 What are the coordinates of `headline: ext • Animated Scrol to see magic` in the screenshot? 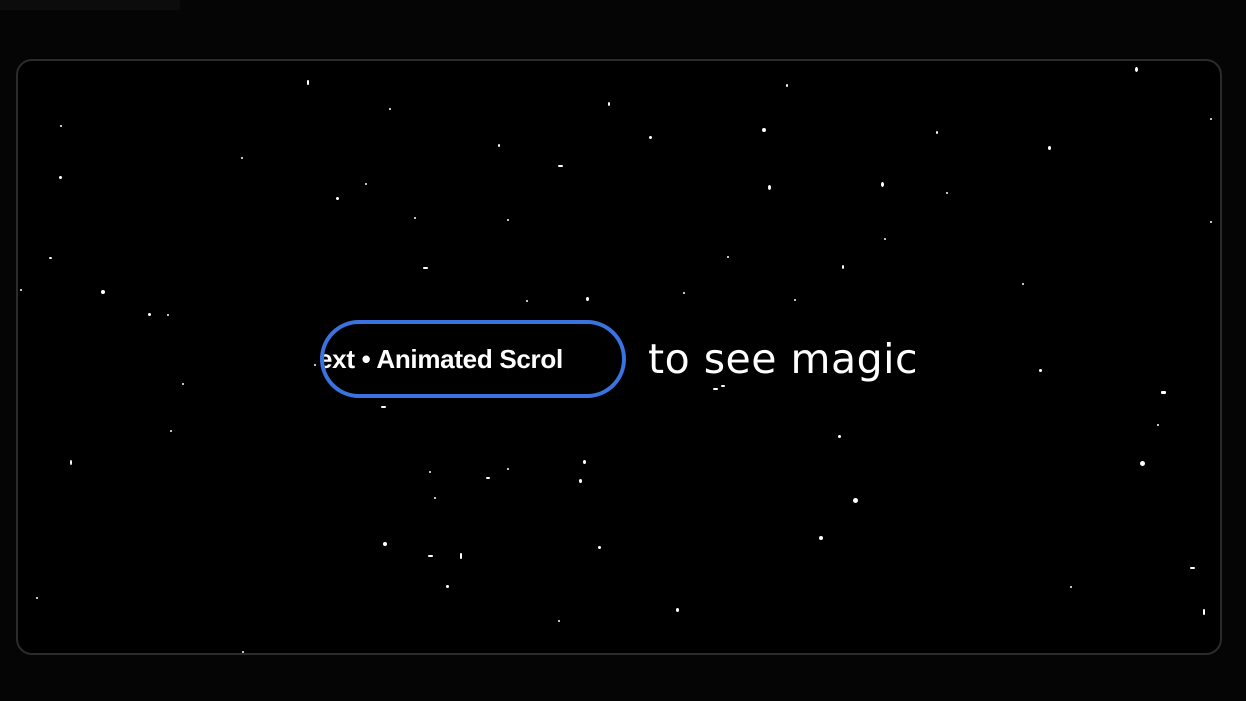 It's located at (619, 359).